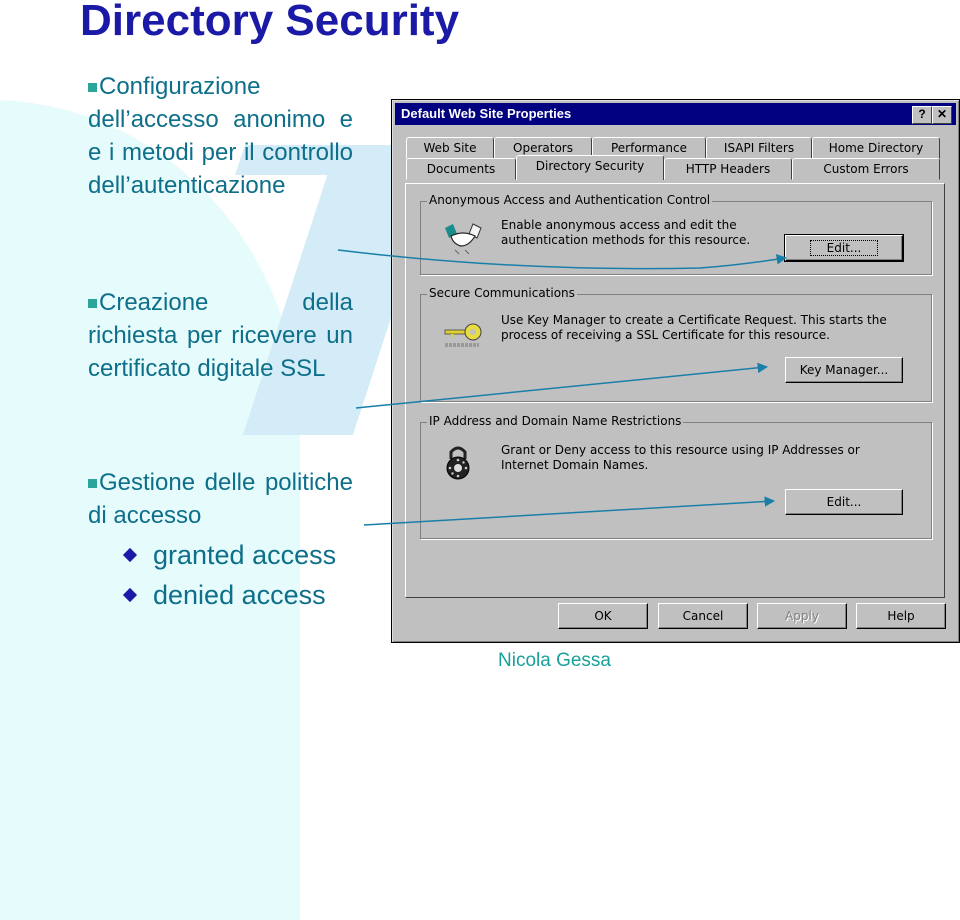 The height and width of the screenshot is (920, 960). I want to click on group-legend: IP Address and Domain Name Restrictions, so click(555, 421).